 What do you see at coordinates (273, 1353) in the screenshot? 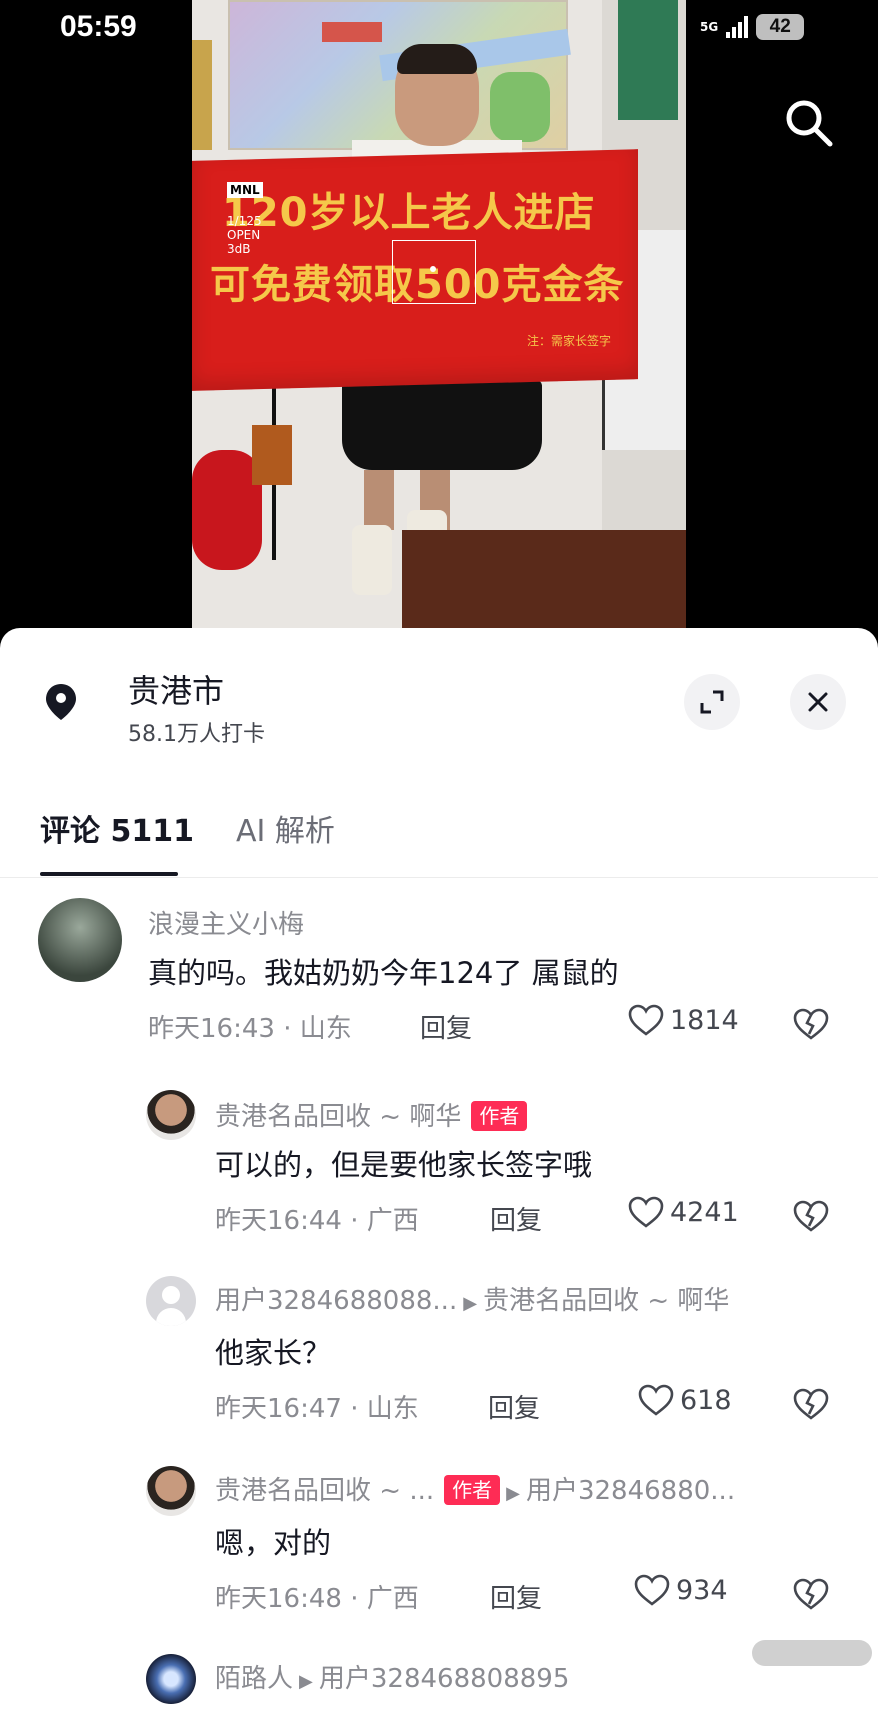
I see `comment-text: 他家长？` at bounding box center [273, 1353].